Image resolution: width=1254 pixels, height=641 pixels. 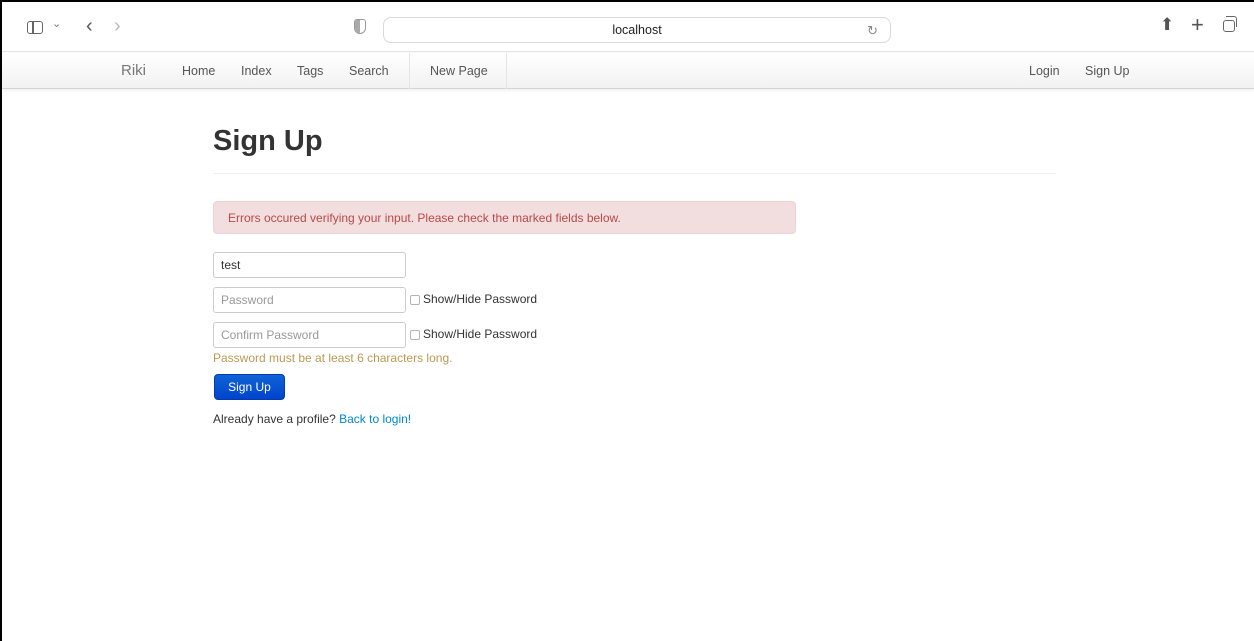 What do you see at coordinates (480, 299) in the screenshot?
I see `show-password-label: Show/Hide Password` at bounding box center [480, 299].